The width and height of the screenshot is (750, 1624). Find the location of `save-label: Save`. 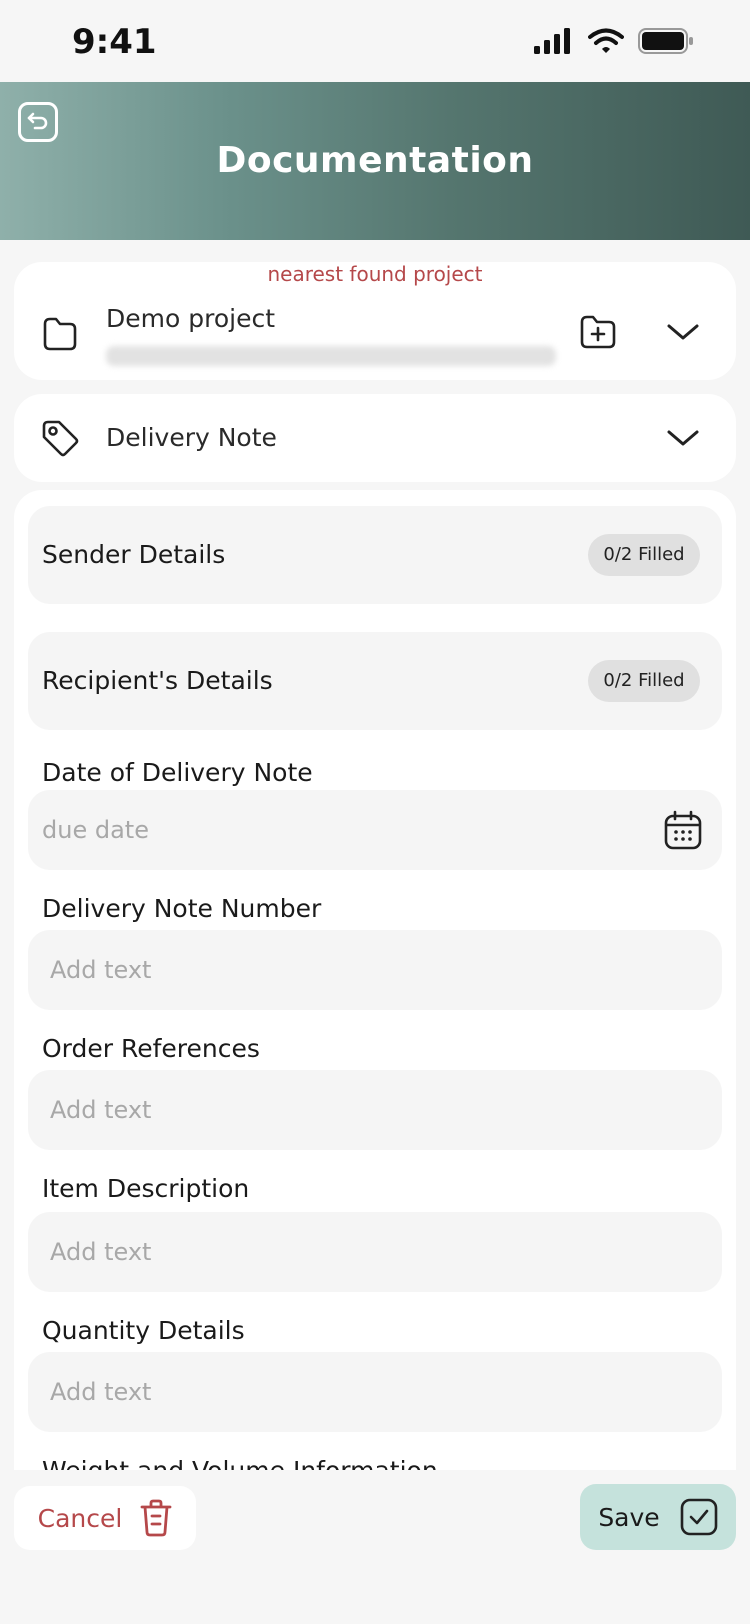

save-label: Save is located at coordinates (629, 1517).